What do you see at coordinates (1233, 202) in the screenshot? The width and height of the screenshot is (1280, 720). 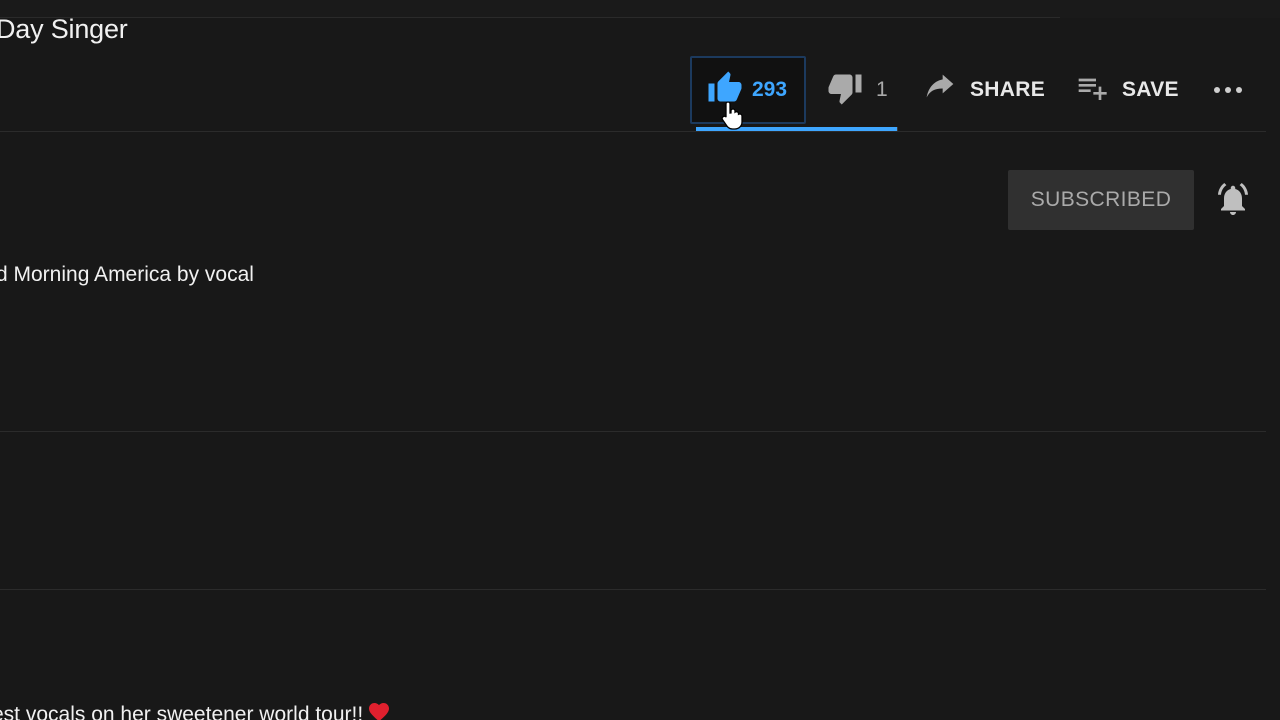 I see `bell-icon` at bounding box center [1233, 202].